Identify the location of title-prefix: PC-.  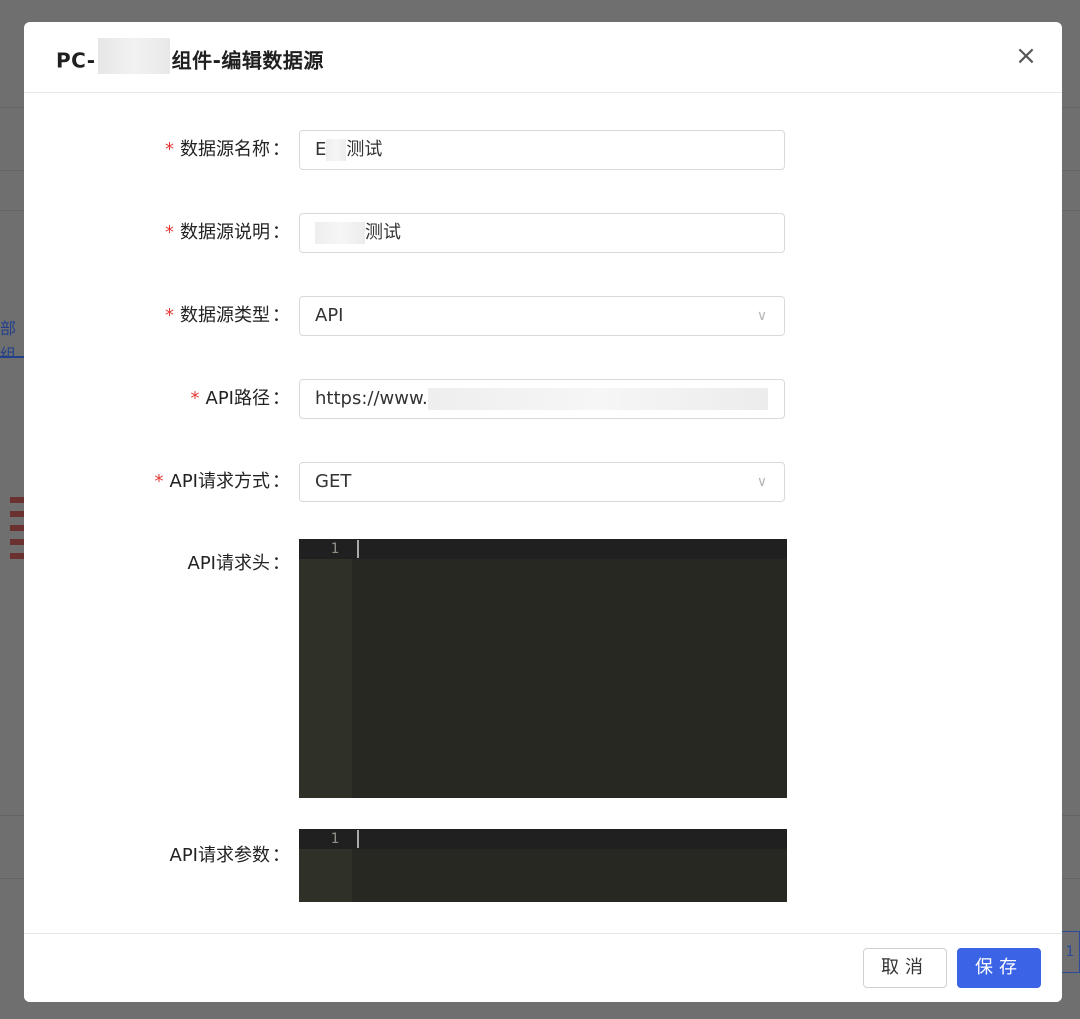
(76, 60).